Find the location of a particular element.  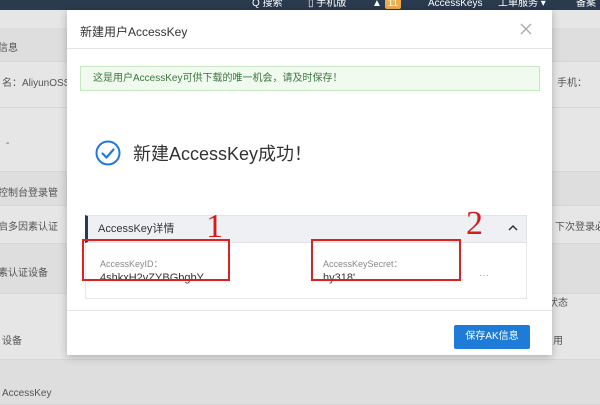

dialog-title: 新建用户AccessKey is located at coordinates (134, 32).